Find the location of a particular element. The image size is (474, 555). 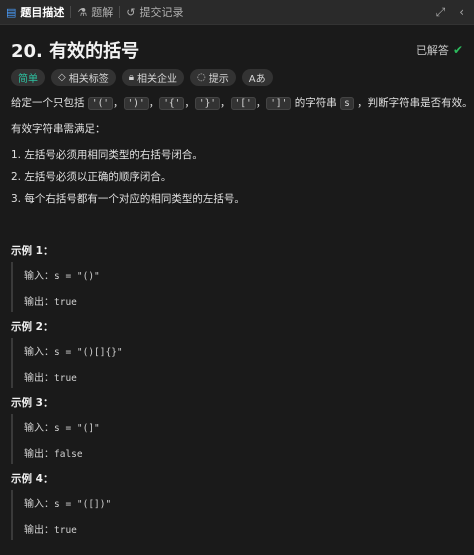

related-tags-label: 相关标签 is located at coordinates (88, 79).